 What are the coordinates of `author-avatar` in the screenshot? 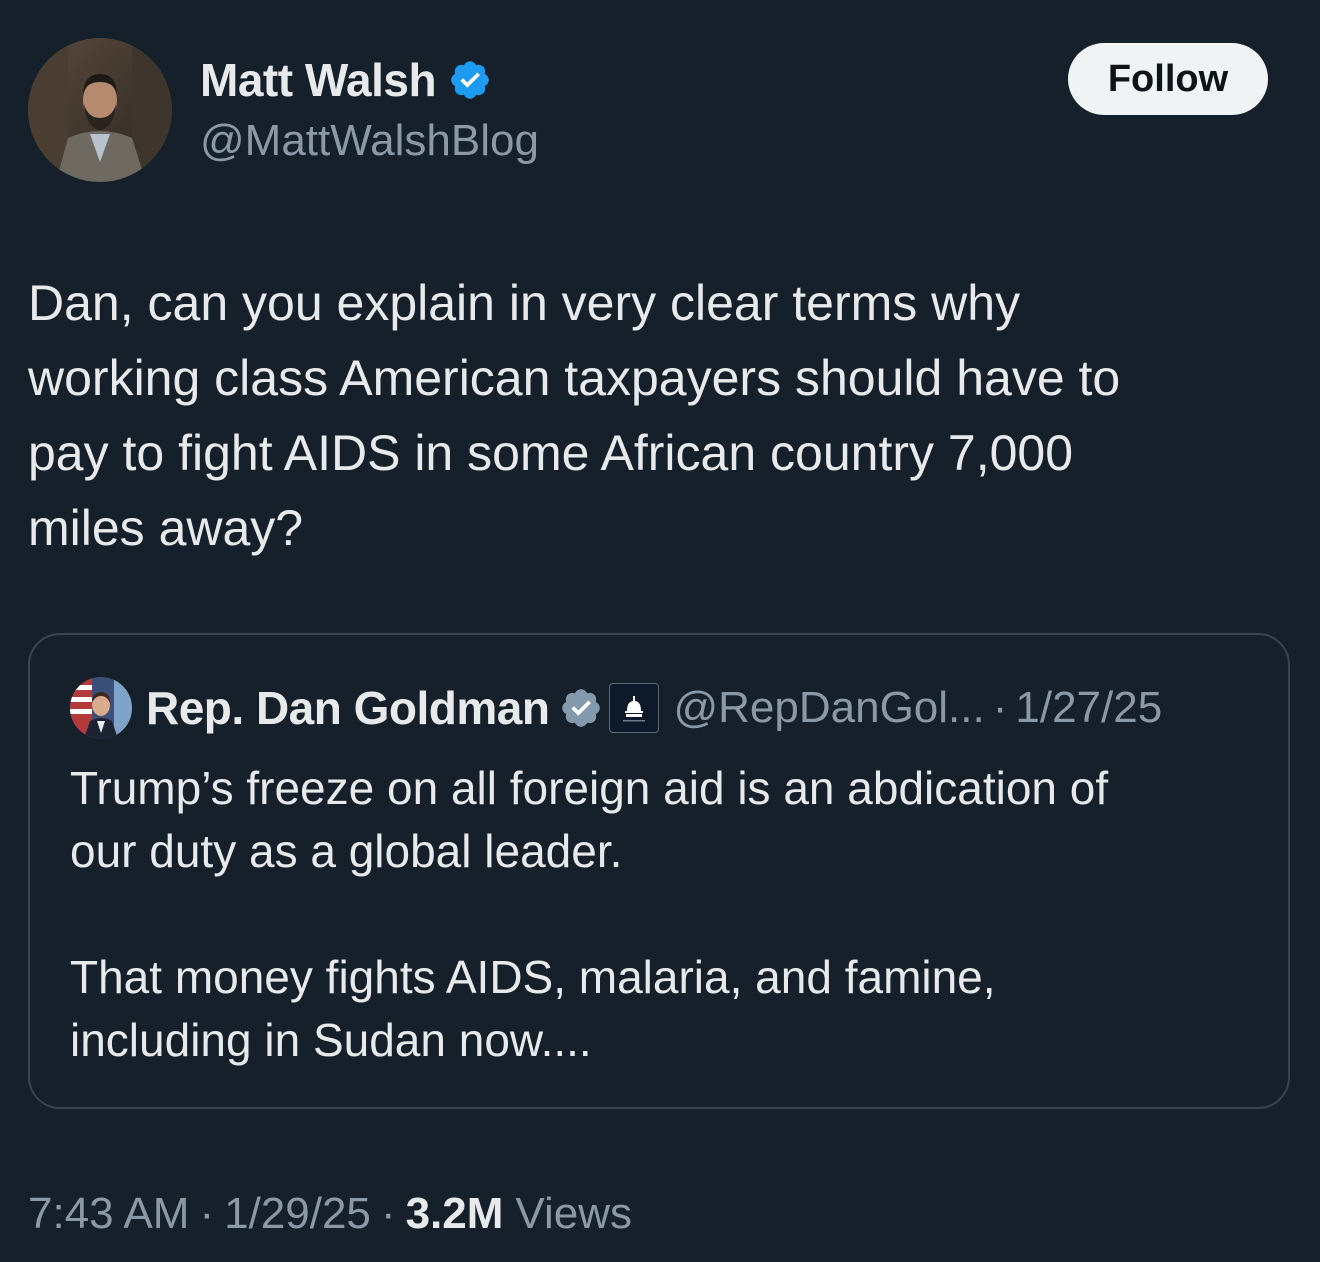 It's located at (100, 110).